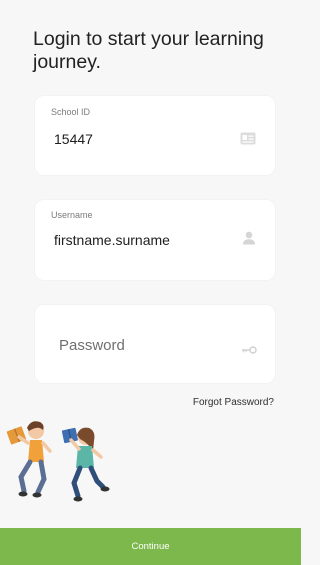 The width and height of the screenshot is (320, 565). I want to click on school-id-label: School ID, so click(71, 112).